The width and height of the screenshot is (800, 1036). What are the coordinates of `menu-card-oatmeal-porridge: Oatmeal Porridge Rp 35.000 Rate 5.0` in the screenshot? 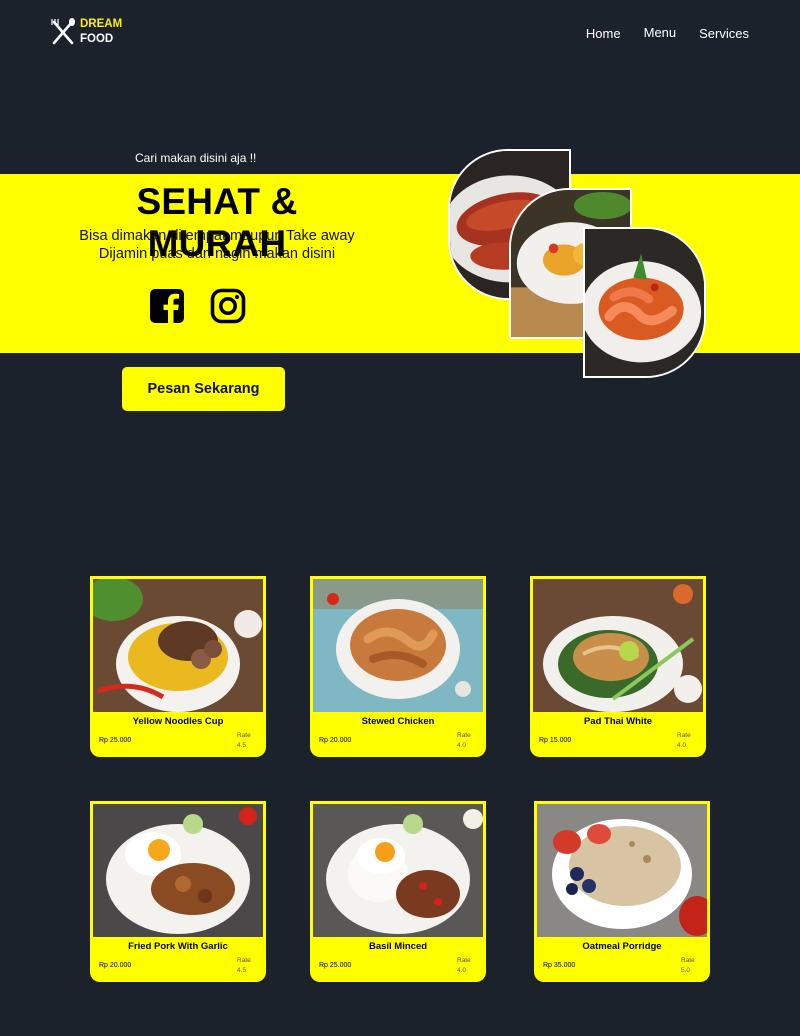 It's located at (622, 891).